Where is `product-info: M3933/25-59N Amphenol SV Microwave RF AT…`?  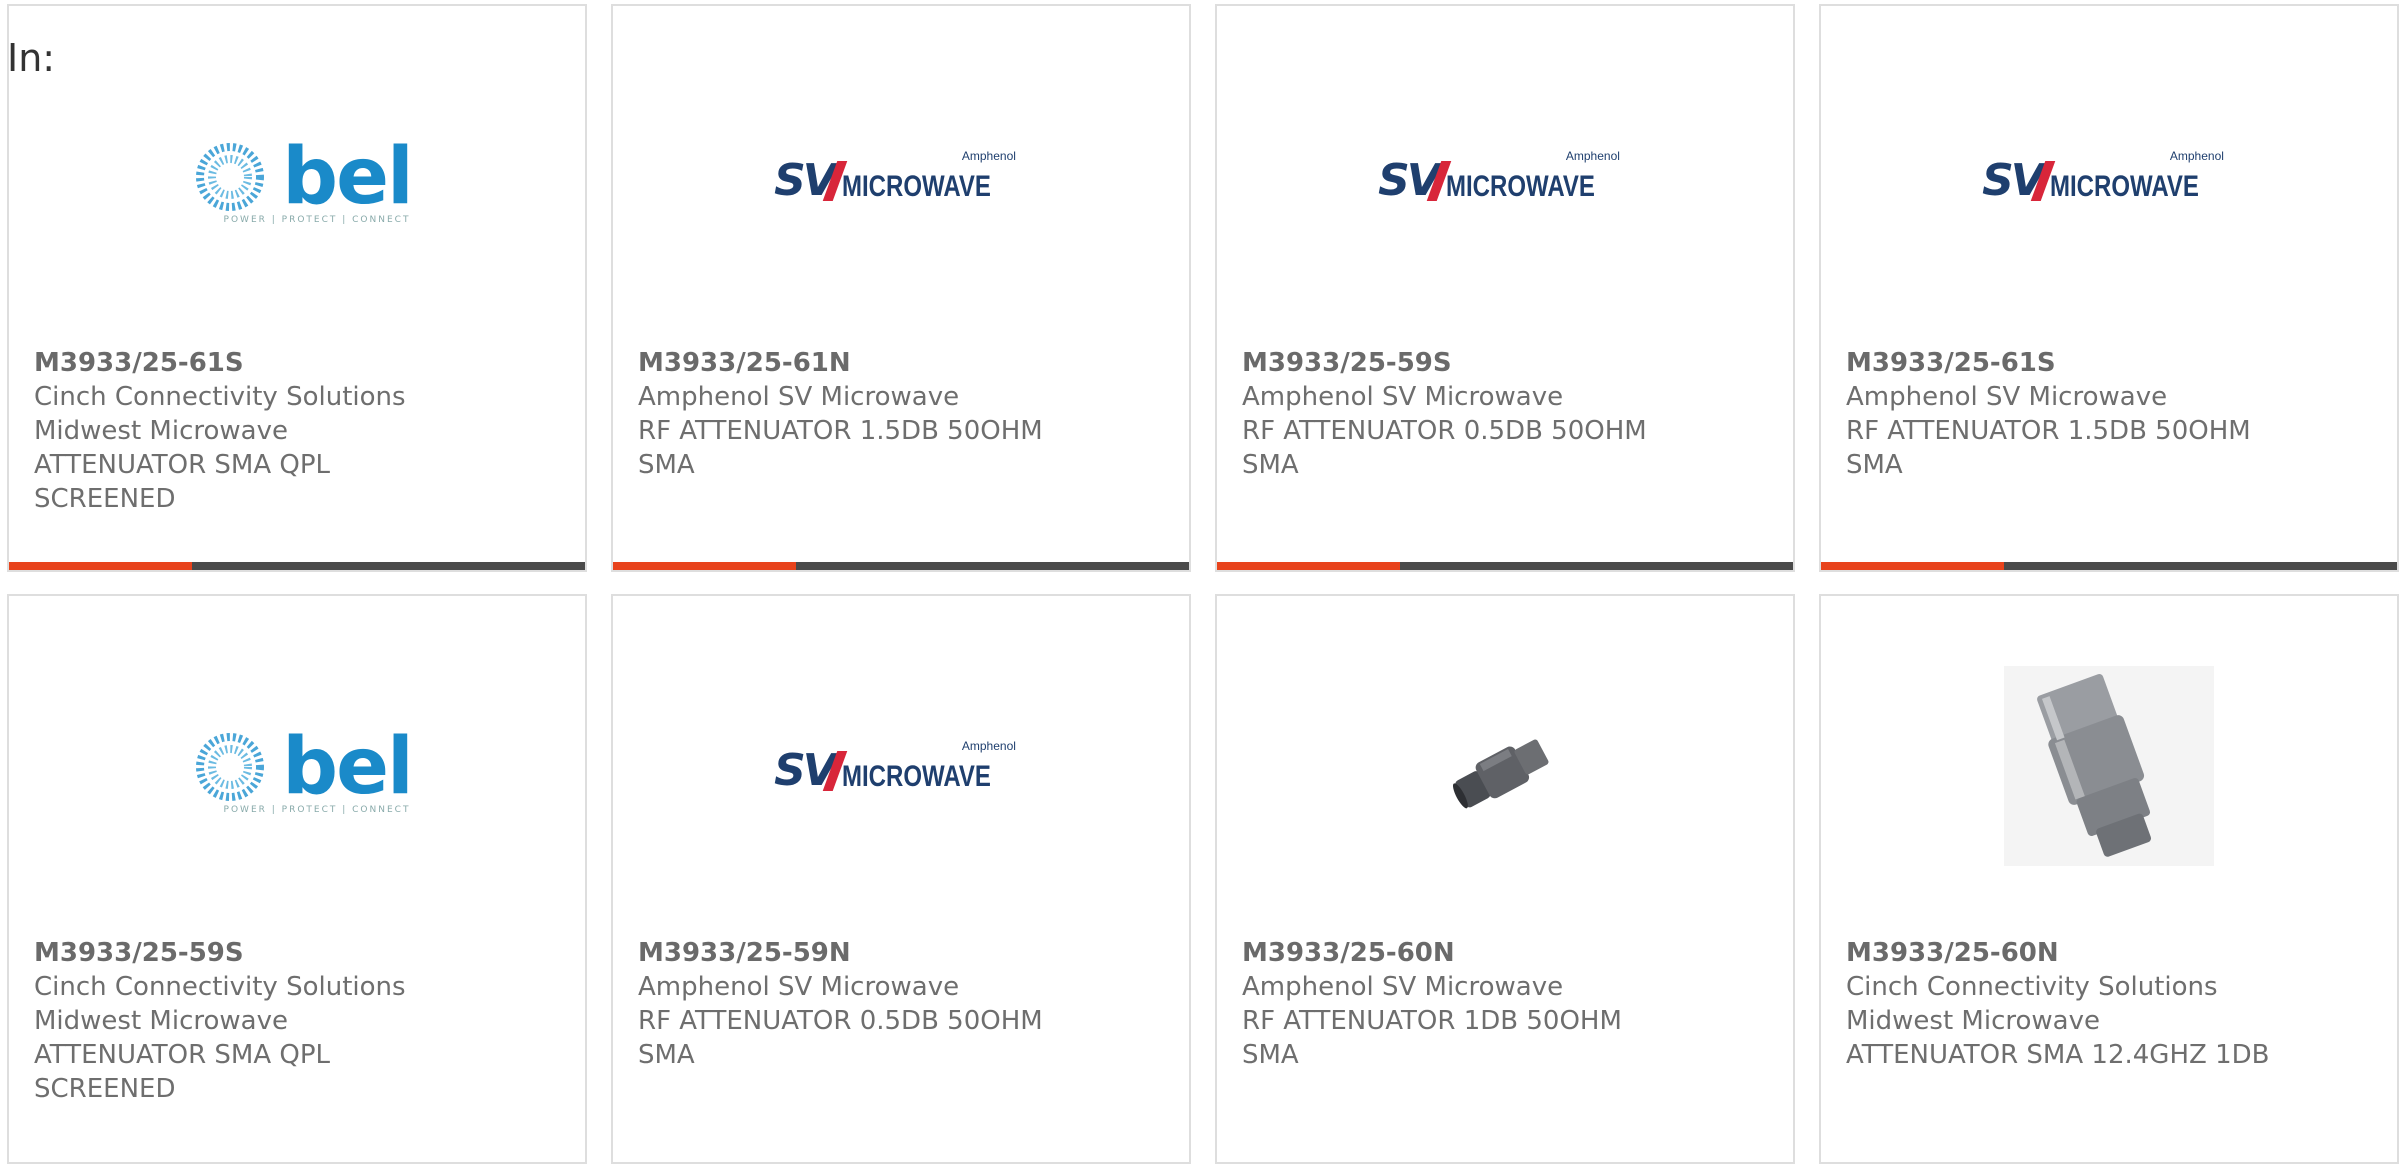
product-info: M3933/25-59N Amphenol SV Microwave RF AT… is located at coordinates (903, 1004).